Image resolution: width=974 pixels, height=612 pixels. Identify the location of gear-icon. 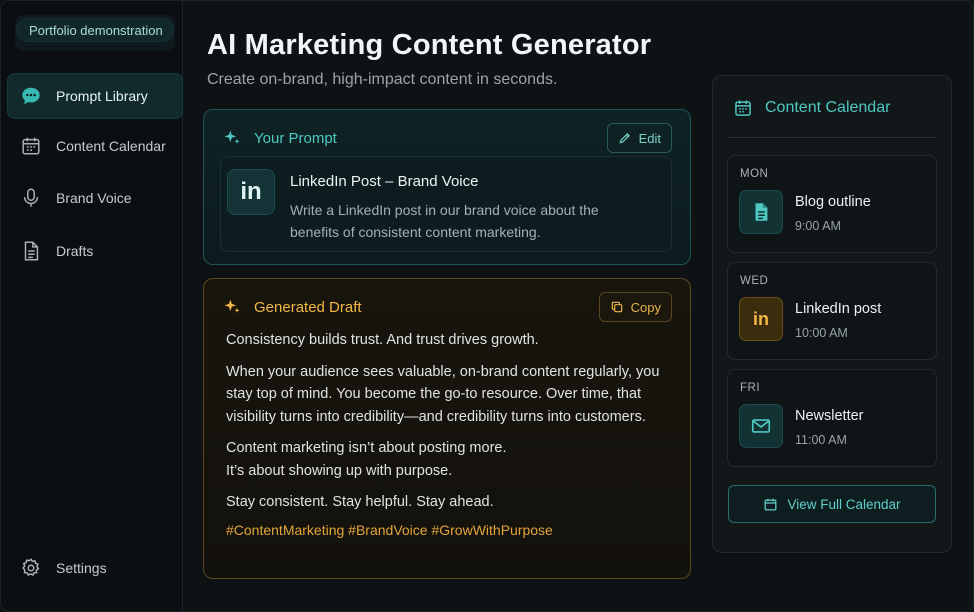
(31, 568).